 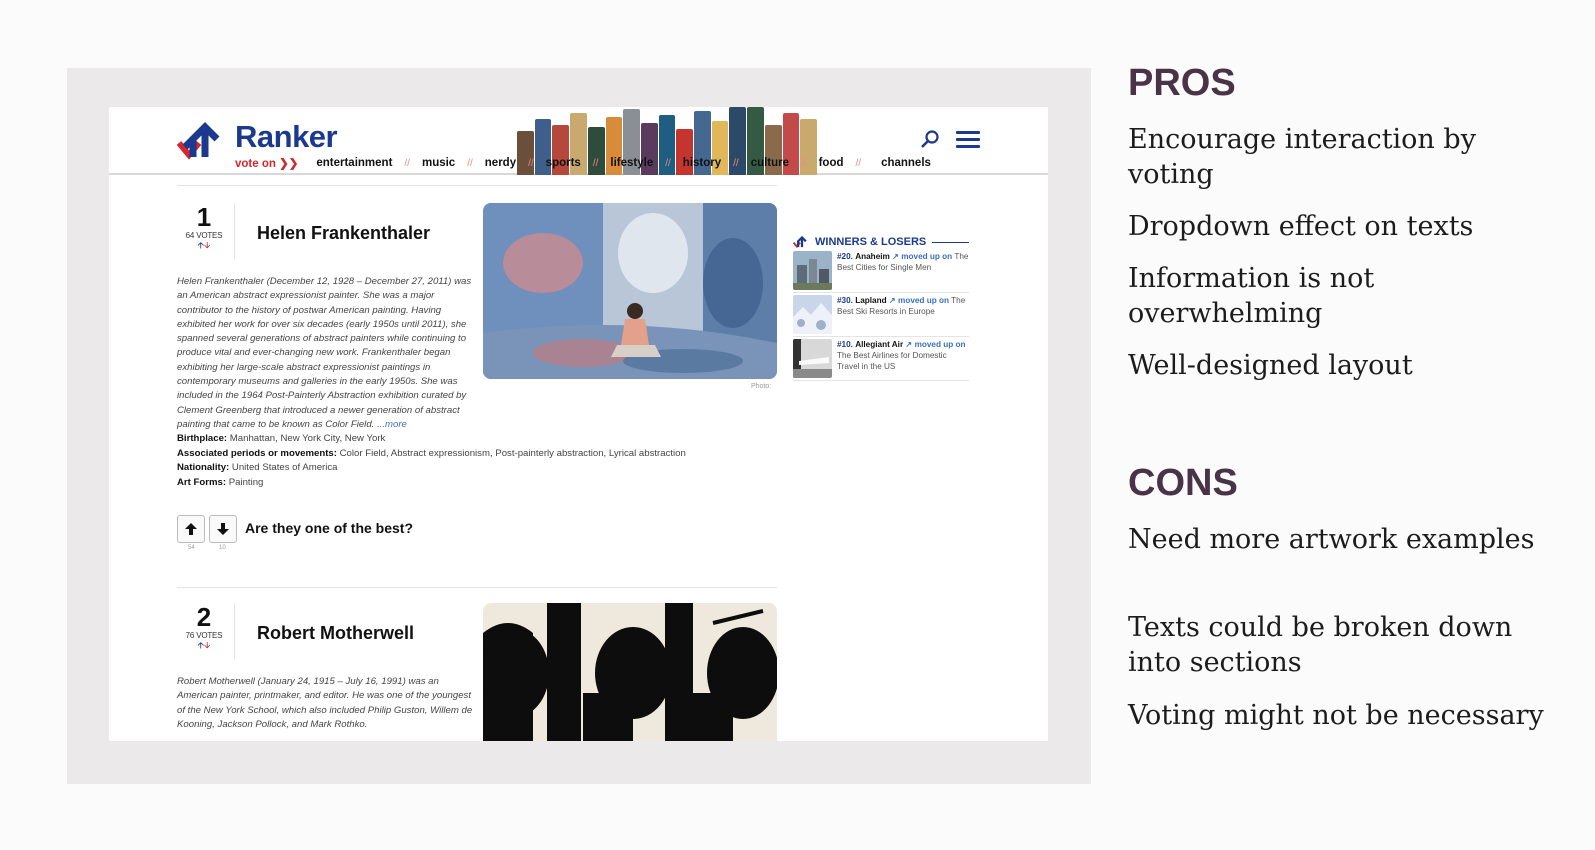 What do you see at coordinates (222, 548) in the screenshot?
I see `downvote-count: 10` at bounding box center [222, 548].